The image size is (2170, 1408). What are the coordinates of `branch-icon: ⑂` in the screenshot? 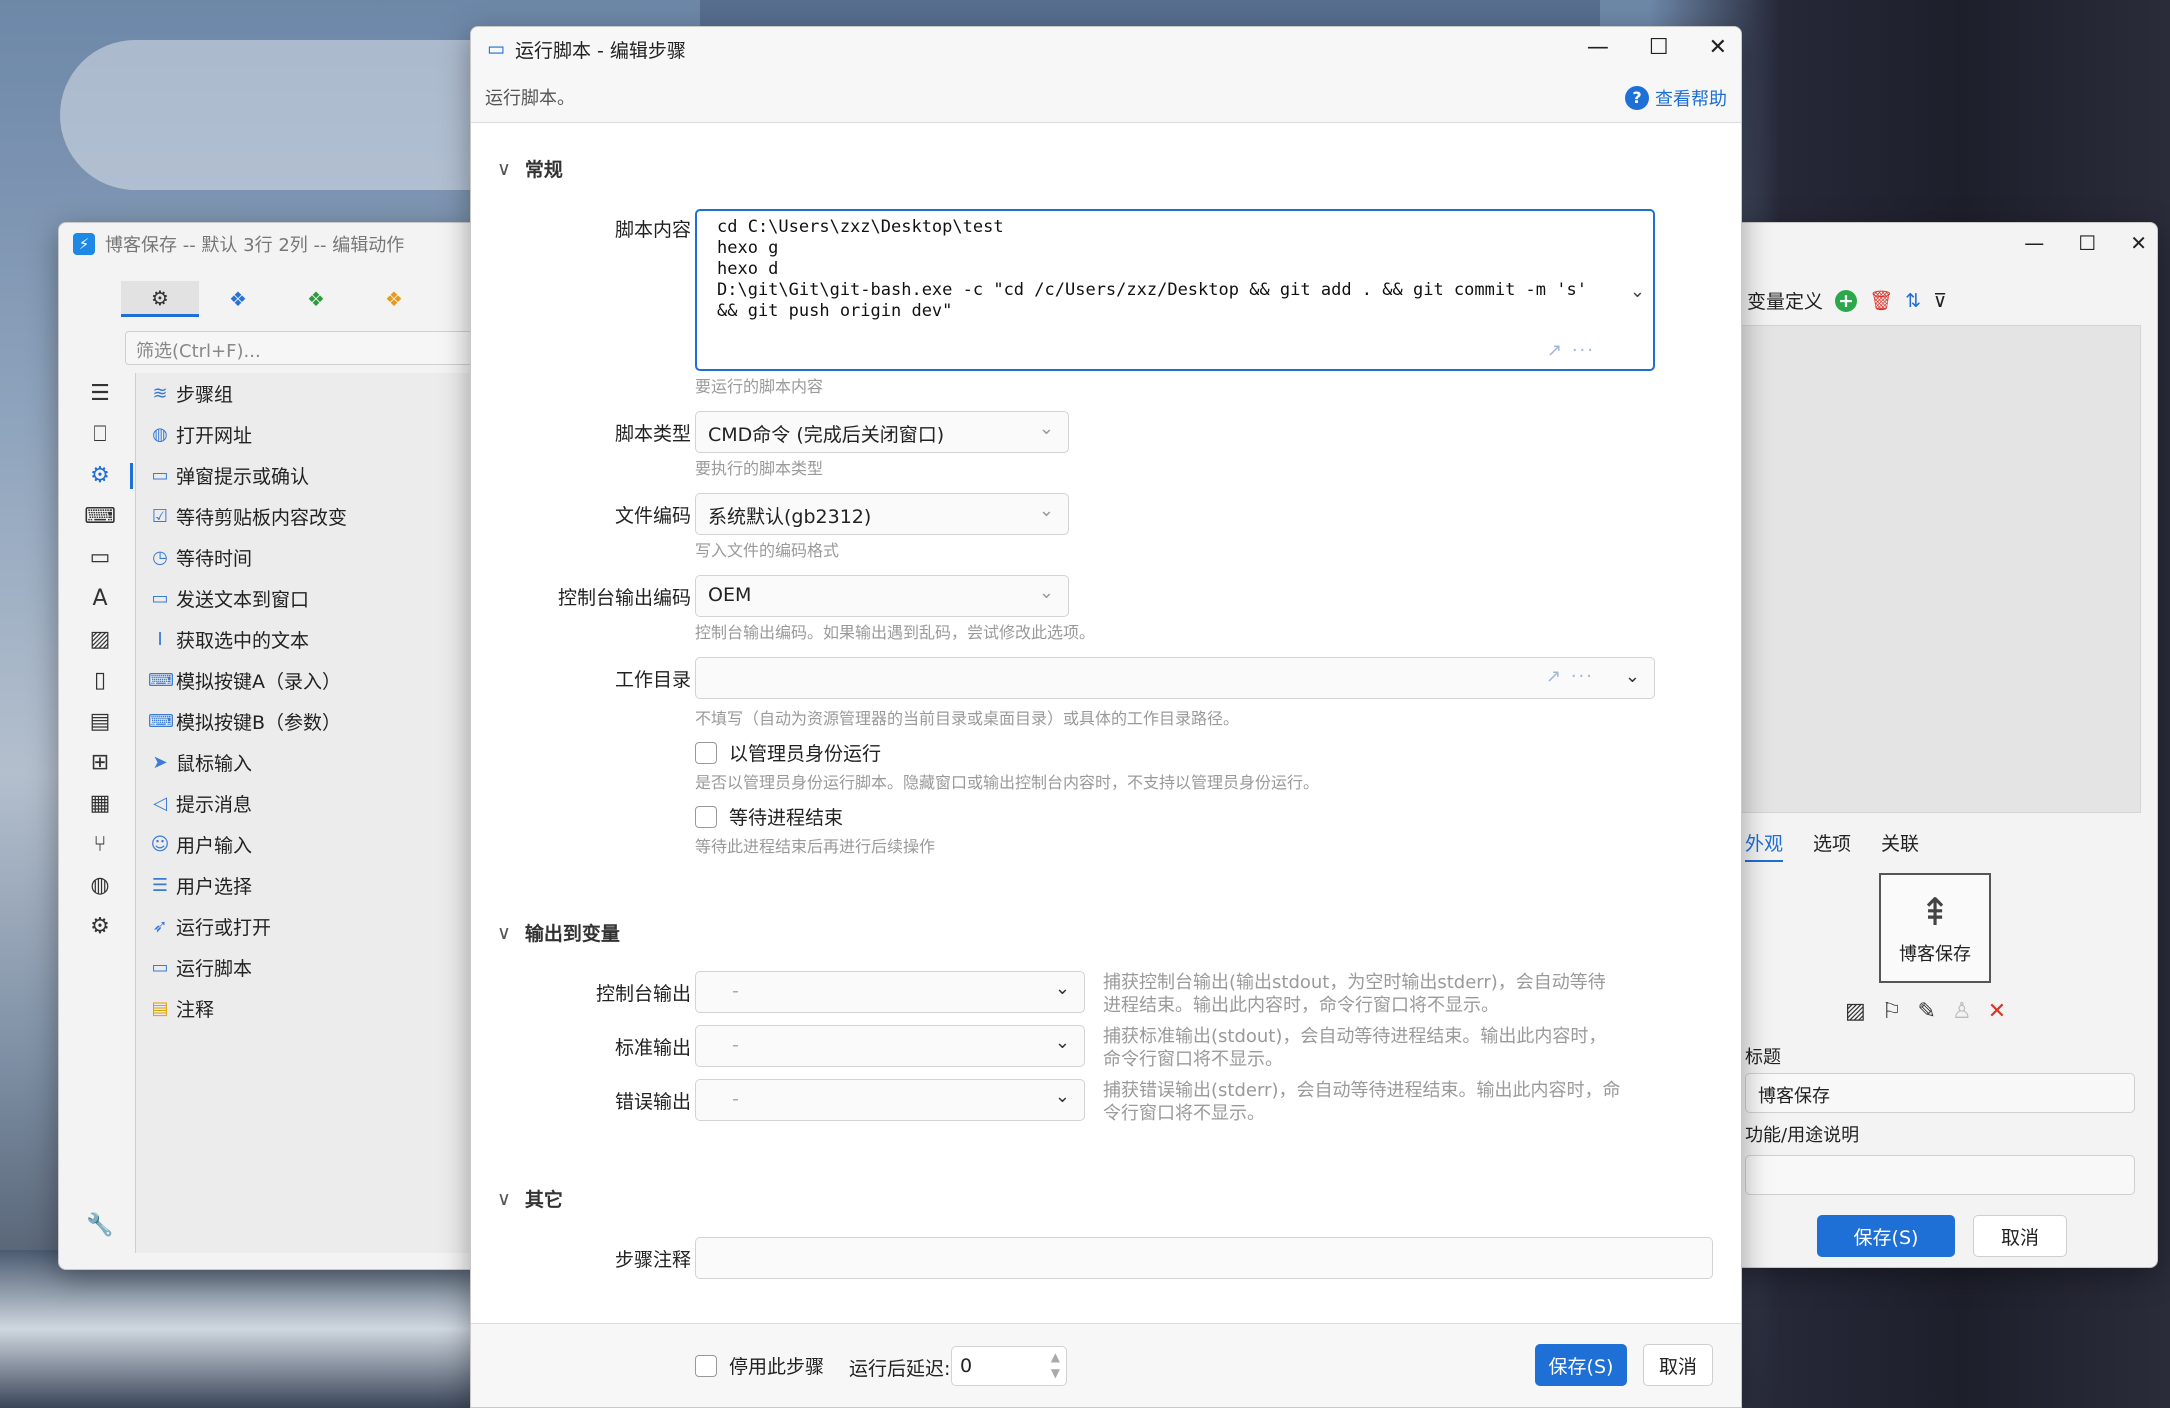 It's located at (100, 844).